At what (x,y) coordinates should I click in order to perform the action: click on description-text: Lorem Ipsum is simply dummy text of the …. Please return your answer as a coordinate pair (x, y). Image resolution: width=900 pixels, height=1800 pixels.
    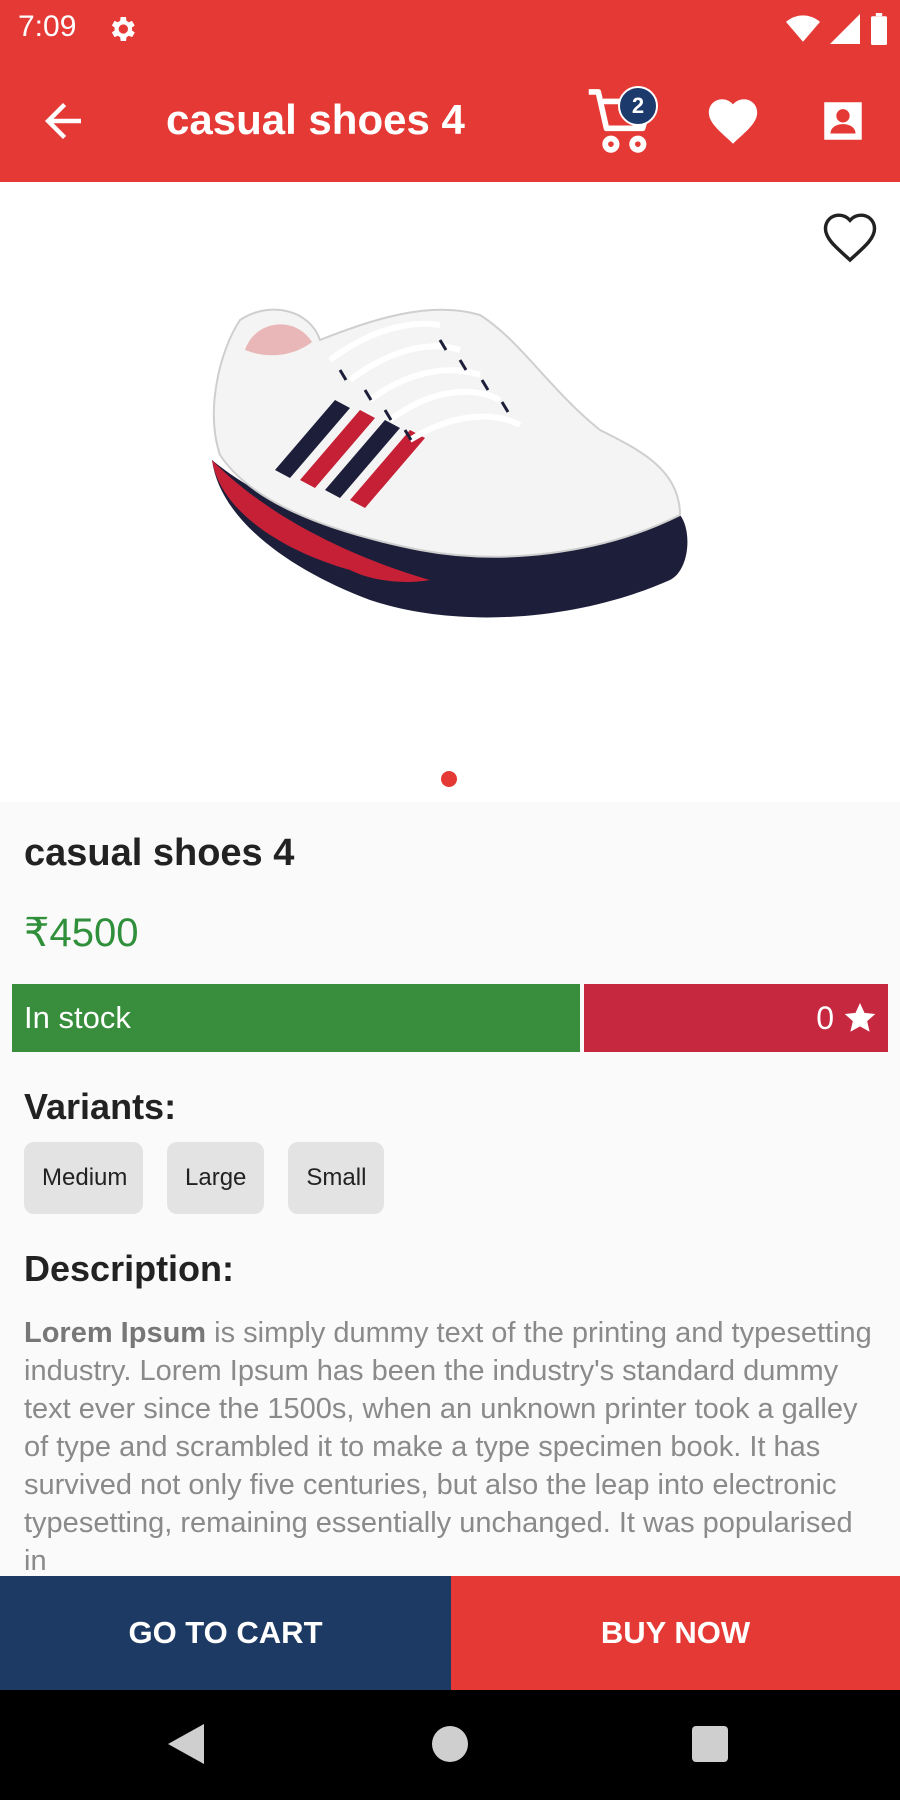
    Looking at the image, I should click on (450, 1445).